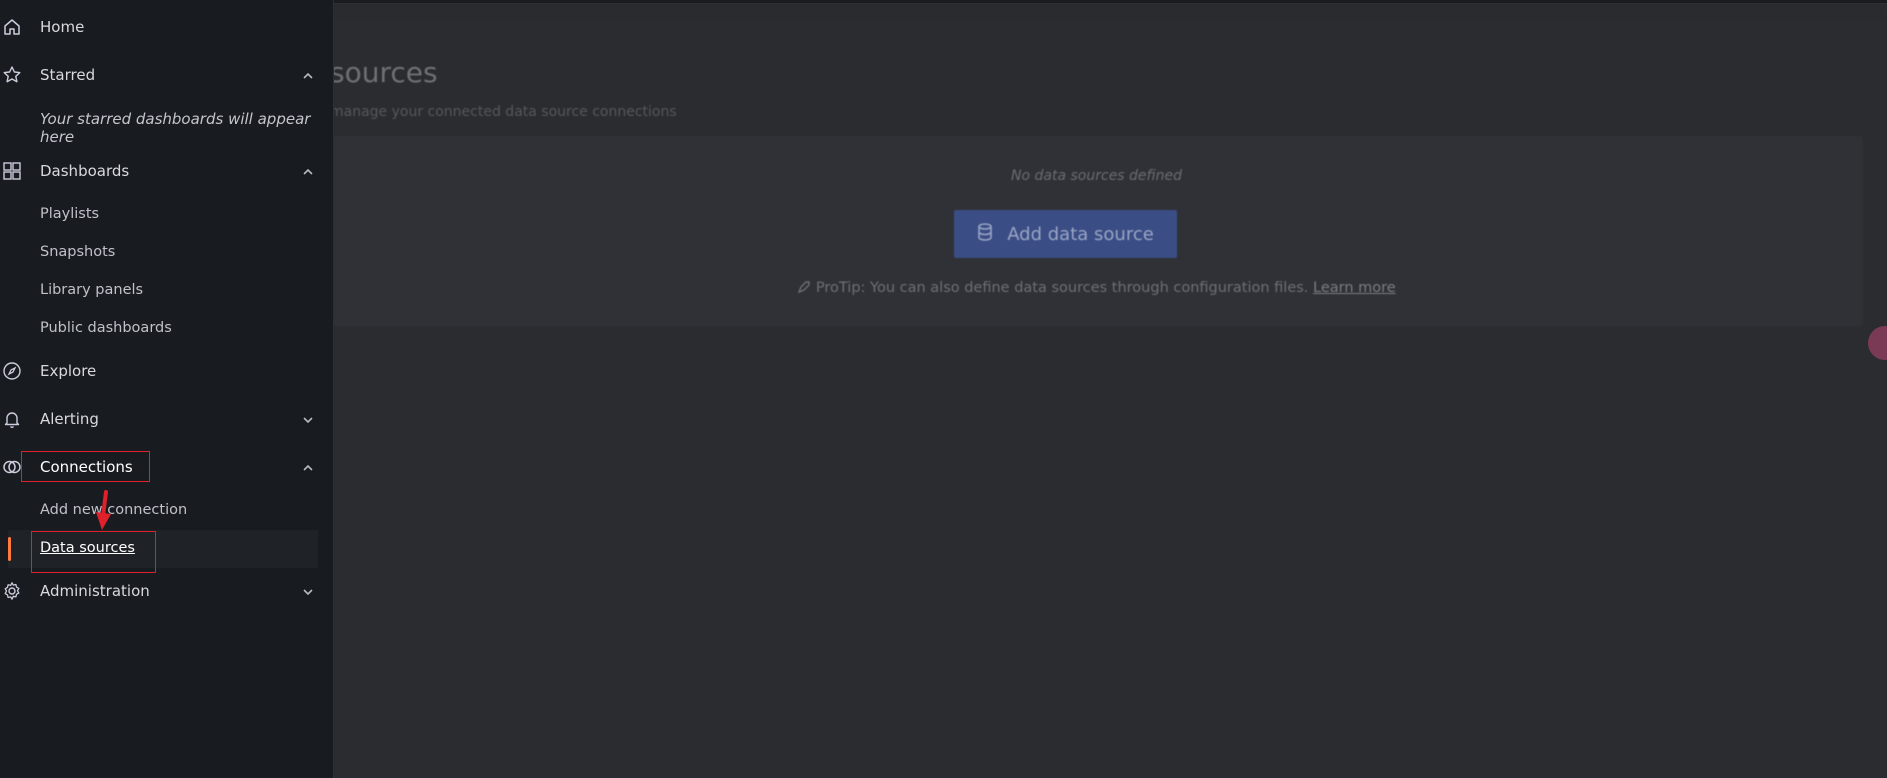  What do you see at coordinates (167, 253) in the screenshot?
I see `sidebar-subitem-snapshots: Snapshots` at bounding box center [167, 253].